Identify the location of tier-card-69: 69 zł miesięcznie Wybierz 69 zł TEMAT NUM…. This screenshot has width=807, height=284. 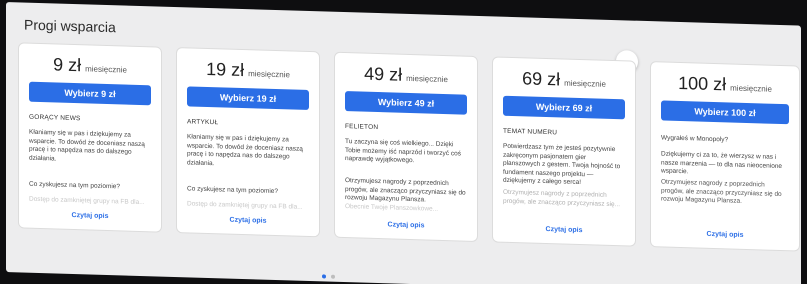
(564, 151).